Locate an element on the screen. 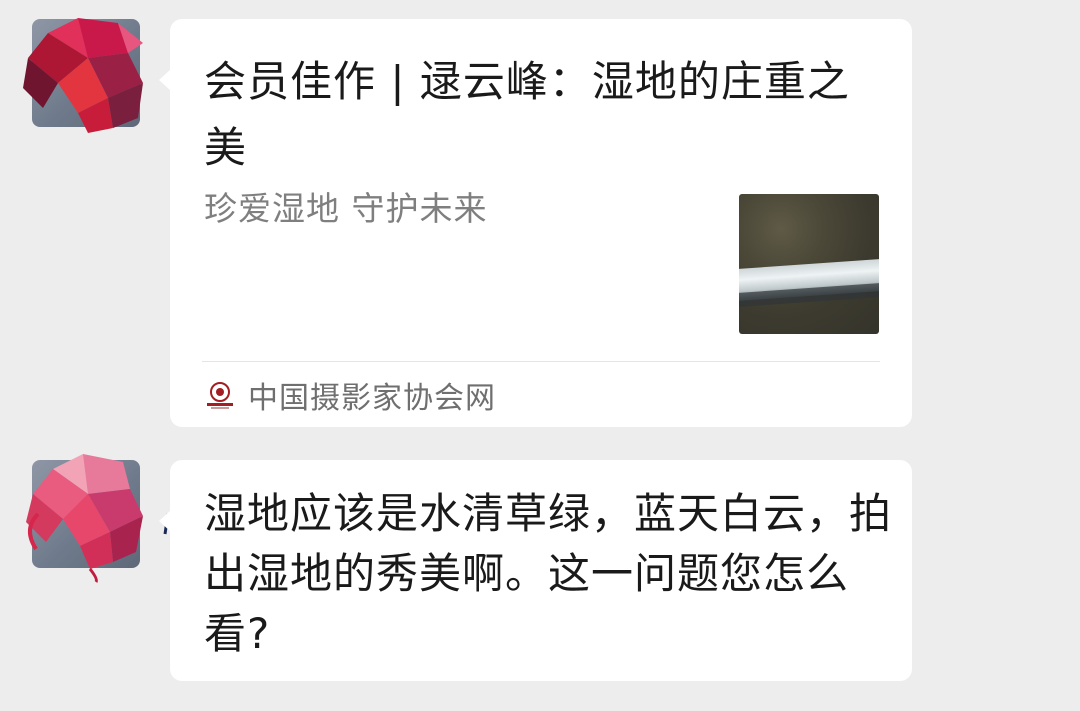 The width and height of the screenshot is (1080, 711). card-divider is located at coordinates (541, 361).